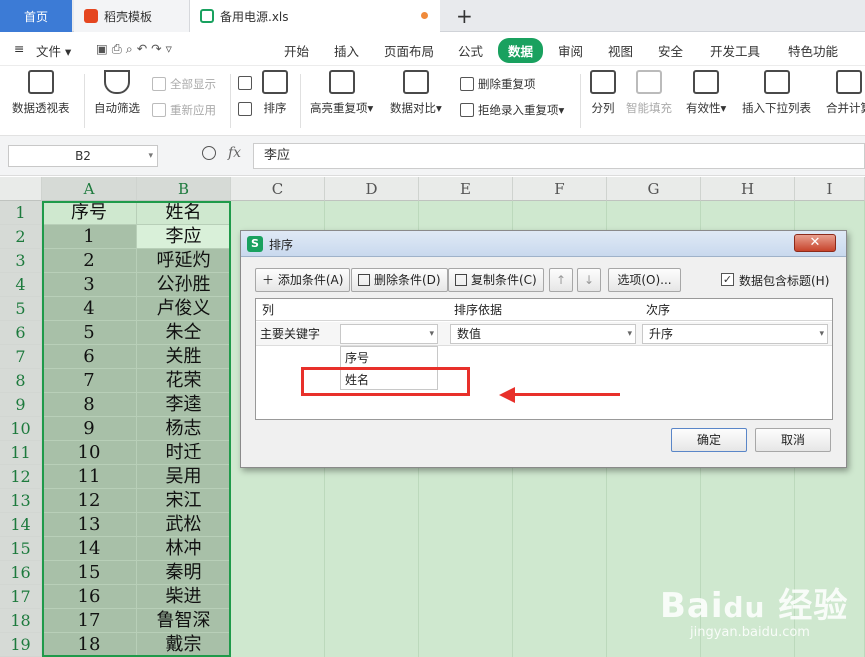 The image size is (865, 657). Describe the element at coordinates (21, 261) in the screenshot. I see `row-header: 3` at that location.